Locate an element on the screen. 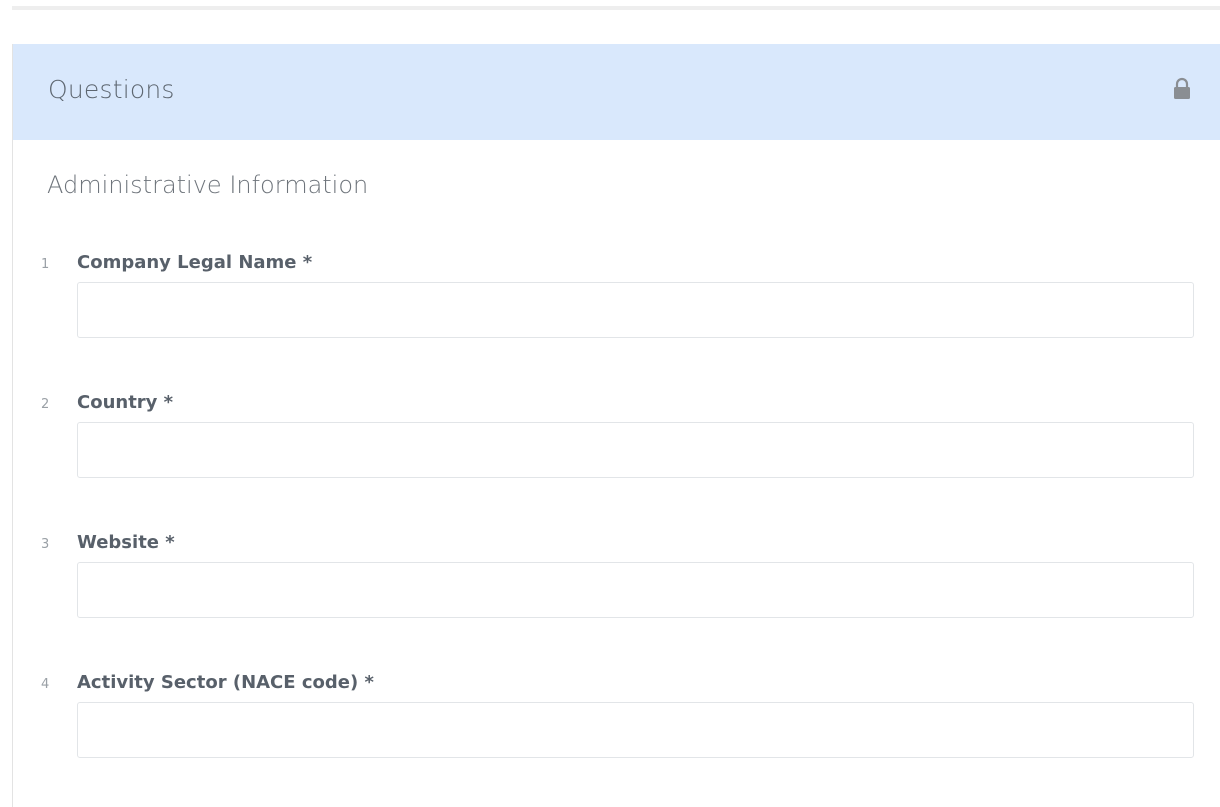  company-legal-name-input is located at coordinates (635, 310).